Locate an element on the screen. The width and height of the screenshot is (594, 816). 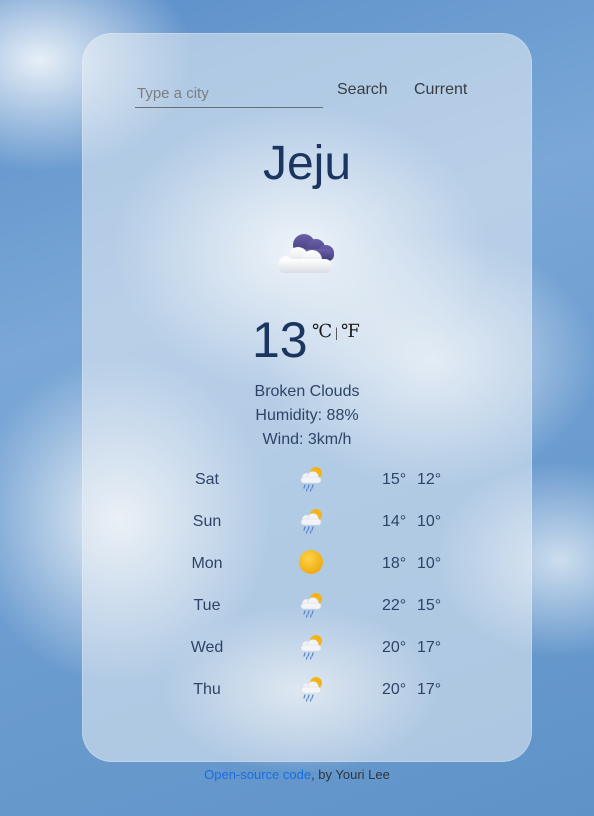
forecast-day: Wed is located at coordinates (207, 647).